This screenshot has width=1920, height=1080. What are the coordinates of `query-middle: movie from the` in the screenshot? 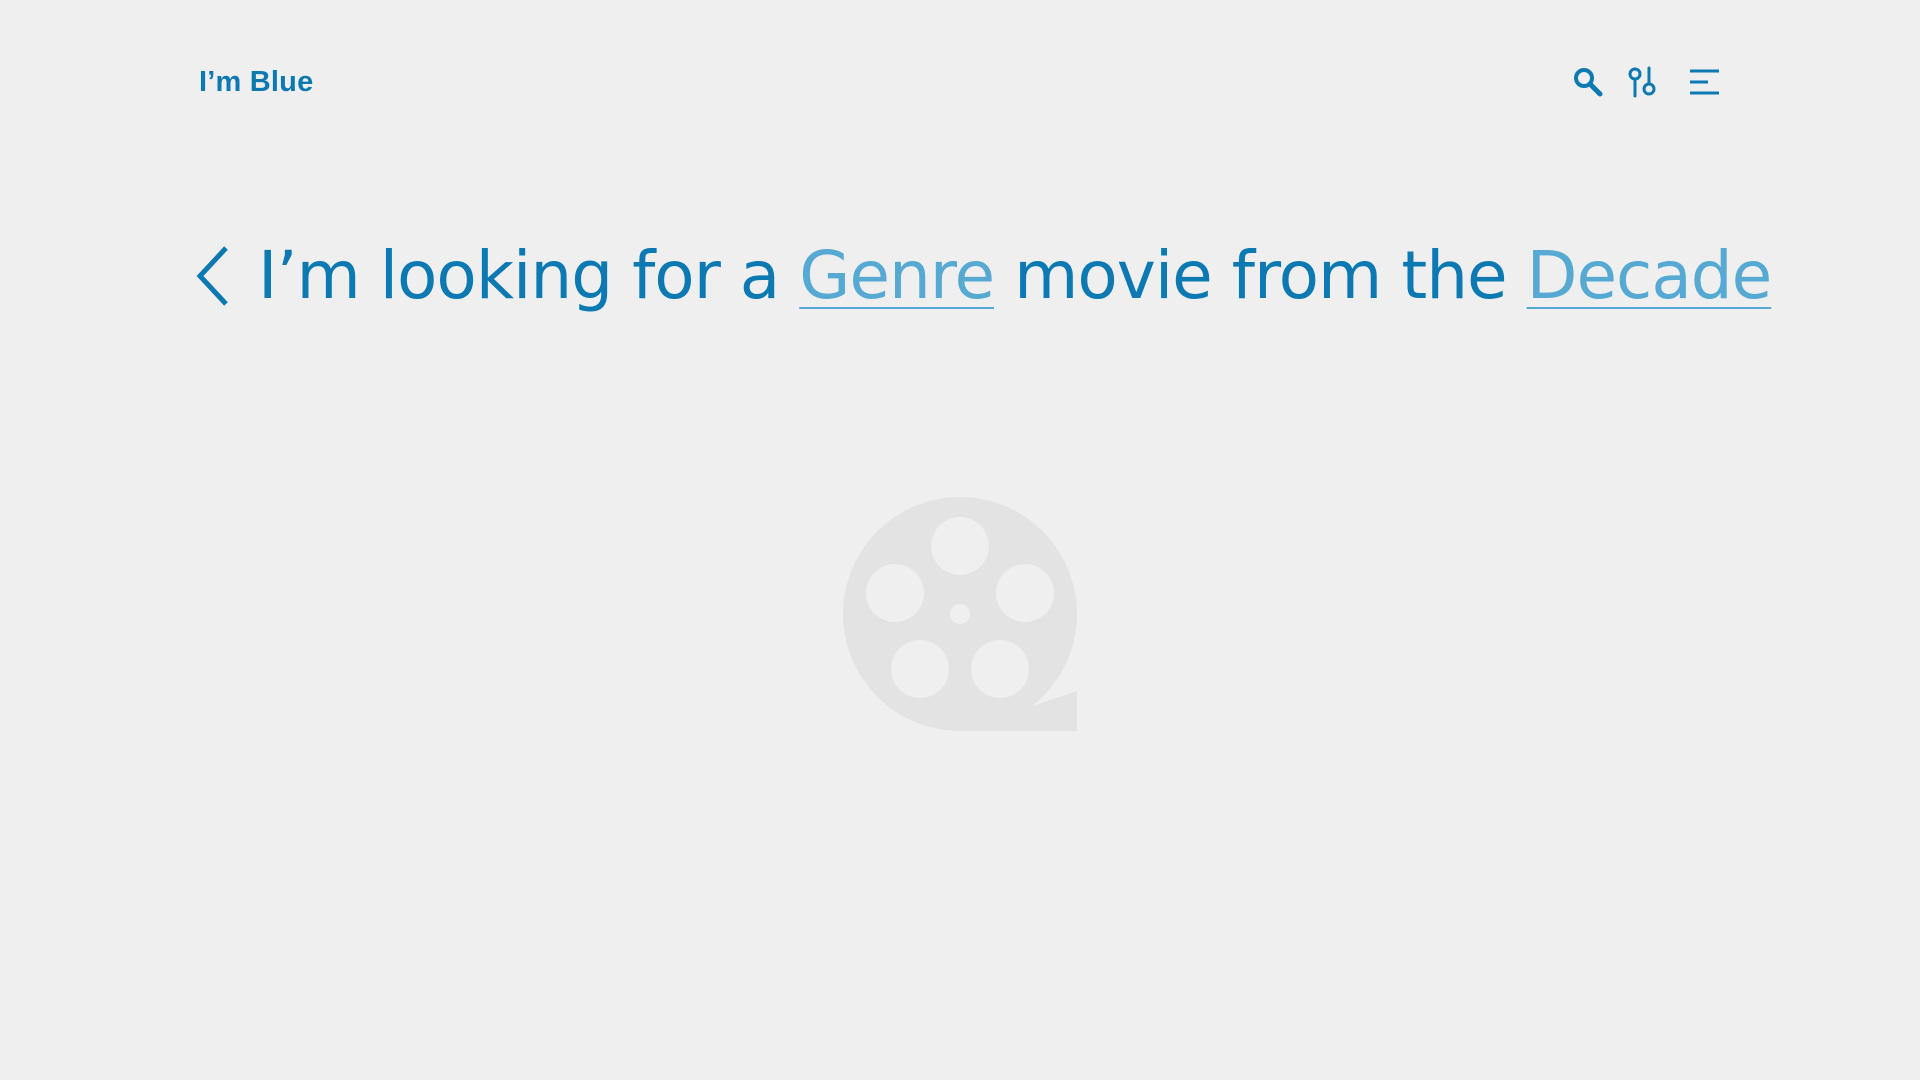 It's located at (1261, 275).